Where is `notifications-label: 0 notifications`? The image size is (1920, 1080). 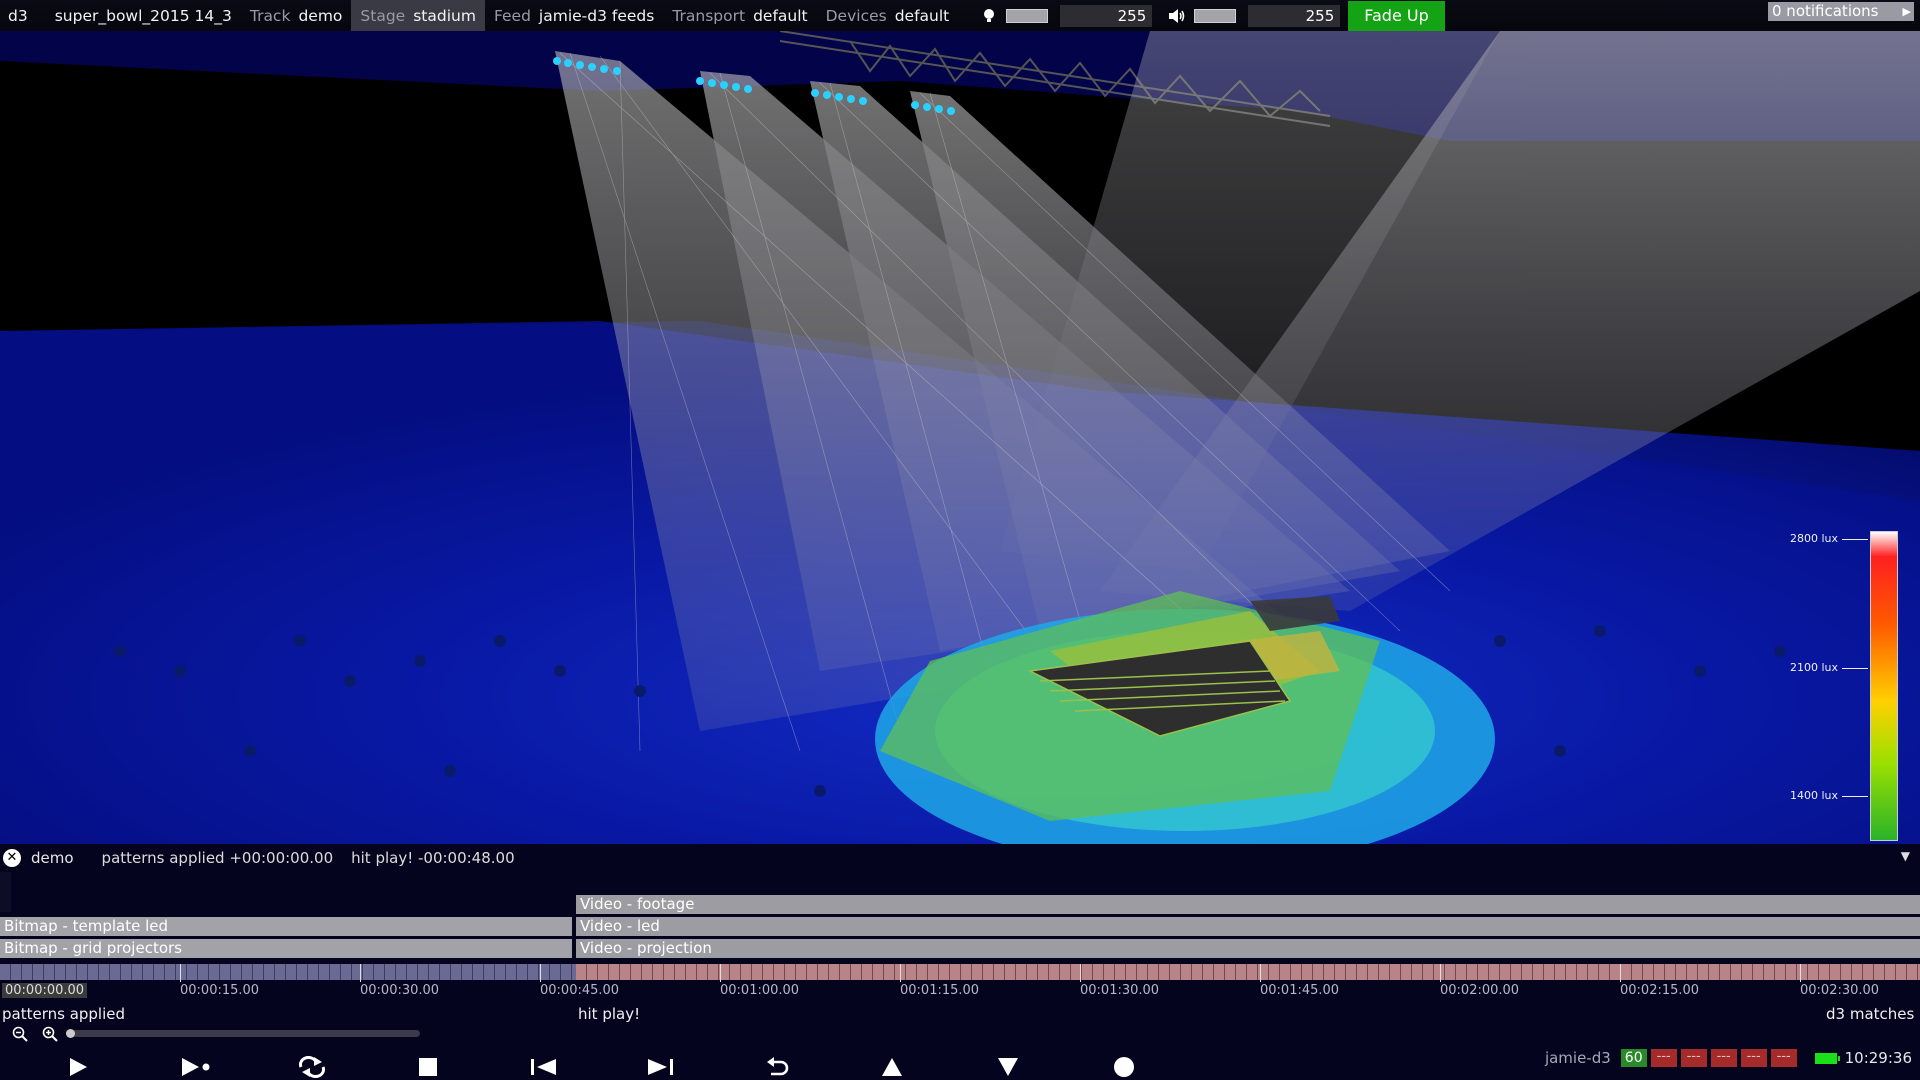 notifications-label: 0 notifications is located at coordinates (1825, 11).